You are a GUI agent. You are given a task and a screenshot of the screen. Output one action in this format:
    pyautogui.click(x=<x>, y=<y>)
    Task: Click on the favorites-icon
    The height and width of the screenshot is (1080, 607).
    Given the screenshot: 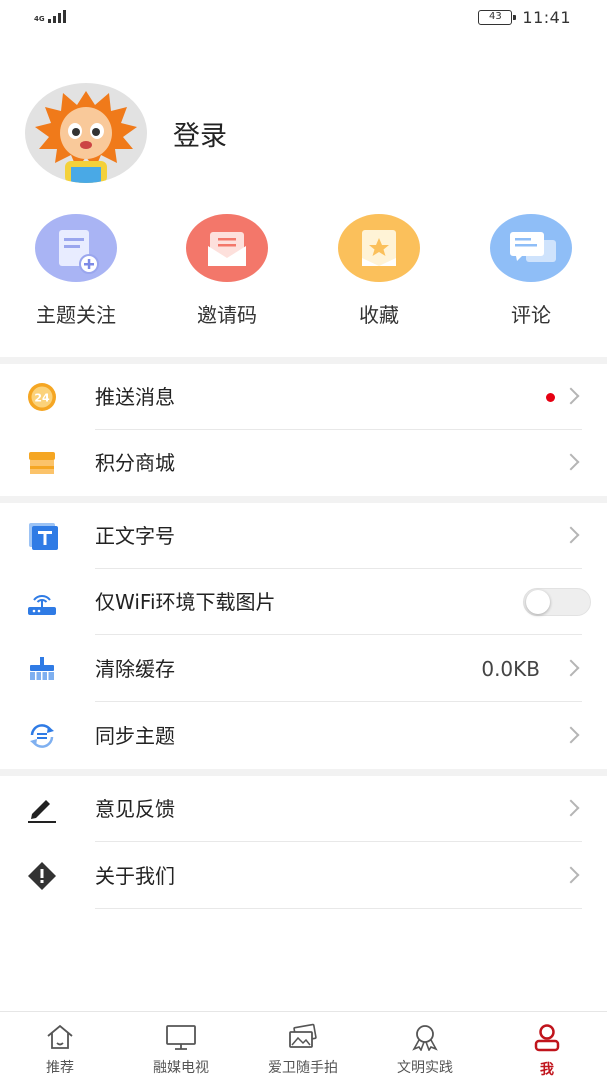 What is the action you would take?
    pyautogui.click(x=379, y=248)
    